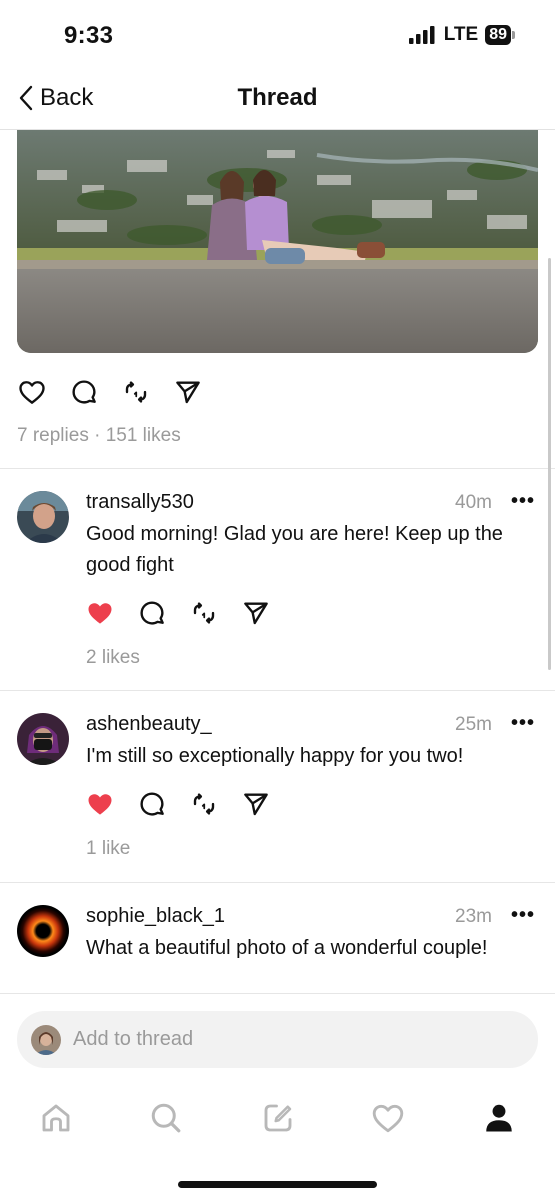 The width and height of the screenshot is (555, 1200). I want to click on tab-profile, so click(499, 1118).